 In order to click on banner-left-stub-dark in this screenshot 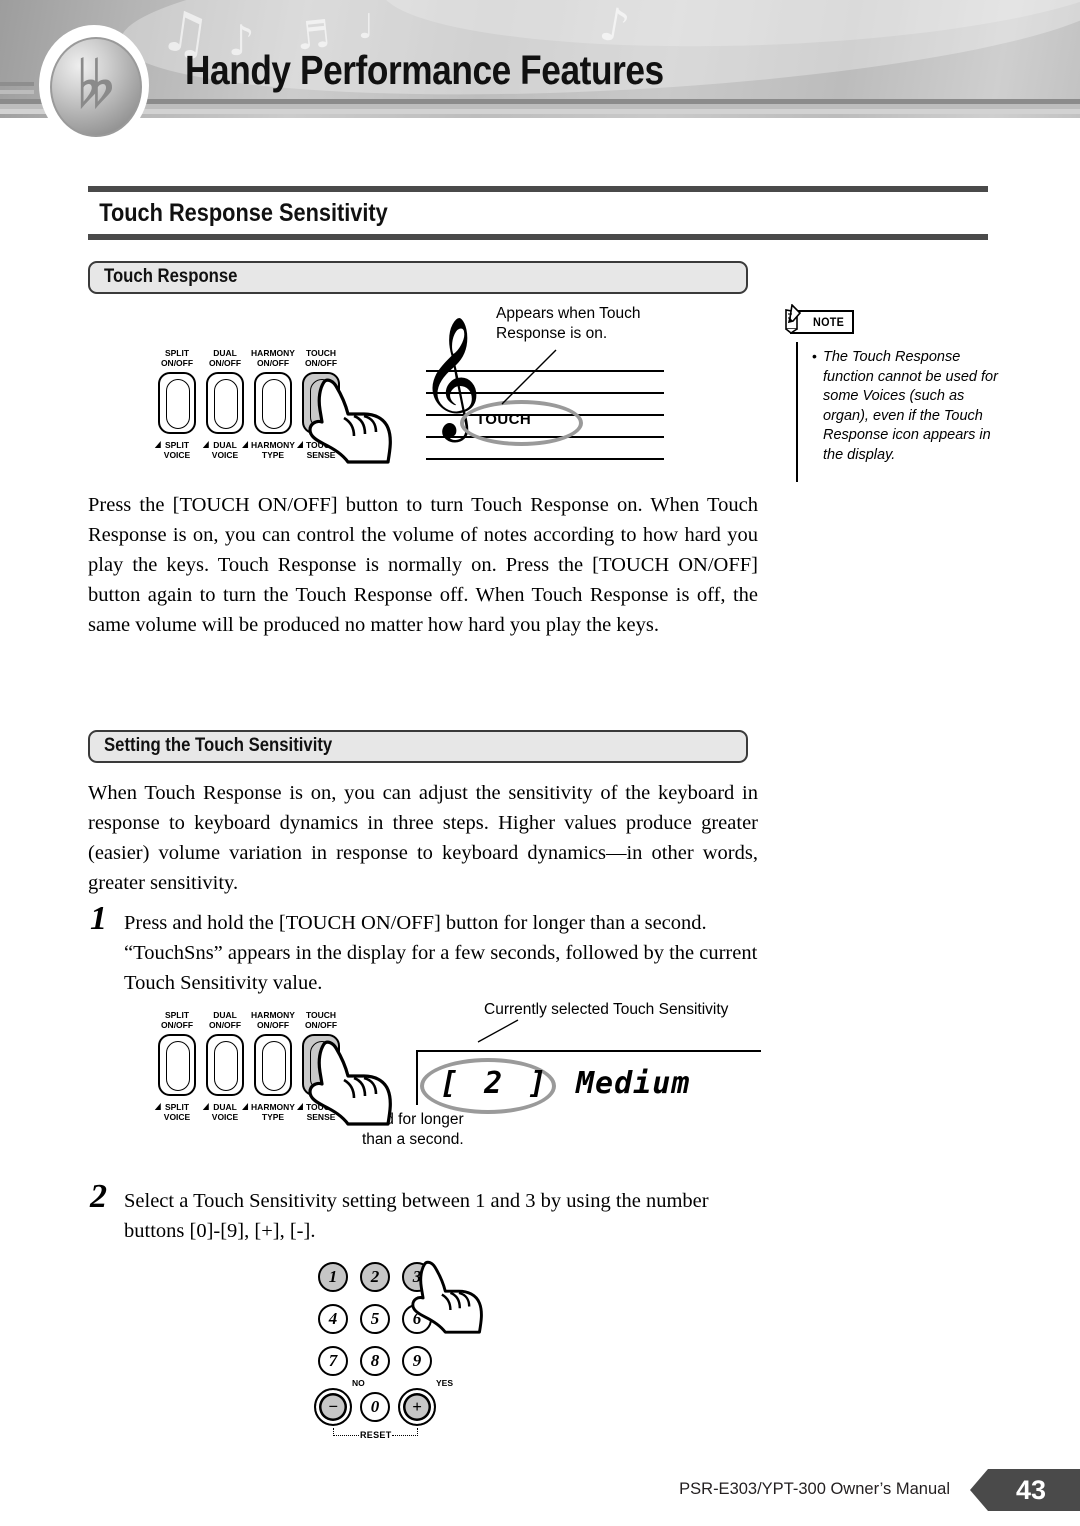, I will do `click(17, 84)`.